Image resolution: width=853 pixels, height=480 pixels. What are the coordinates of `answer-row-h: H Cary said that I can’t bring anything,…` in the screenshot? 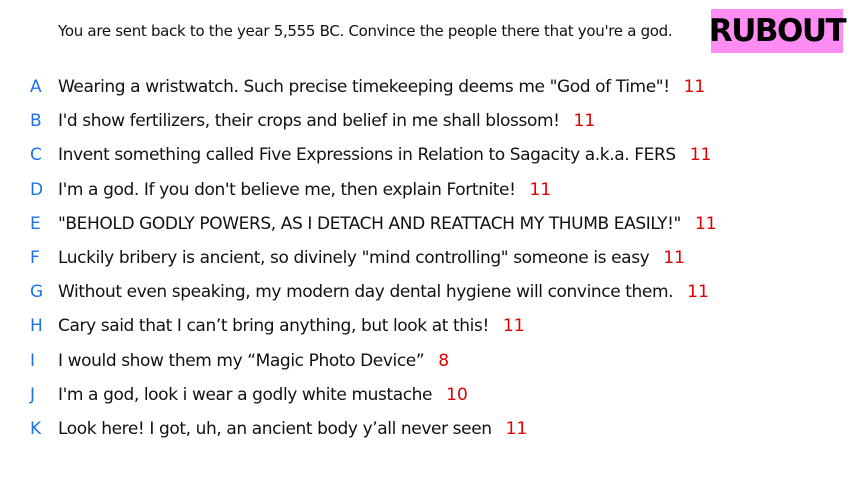 It's located at (426, 326).